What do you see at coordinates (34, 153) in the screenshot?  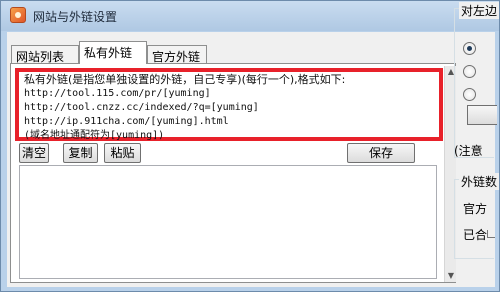 I see `clear-button: 清空` at bounding box center [34, 153].